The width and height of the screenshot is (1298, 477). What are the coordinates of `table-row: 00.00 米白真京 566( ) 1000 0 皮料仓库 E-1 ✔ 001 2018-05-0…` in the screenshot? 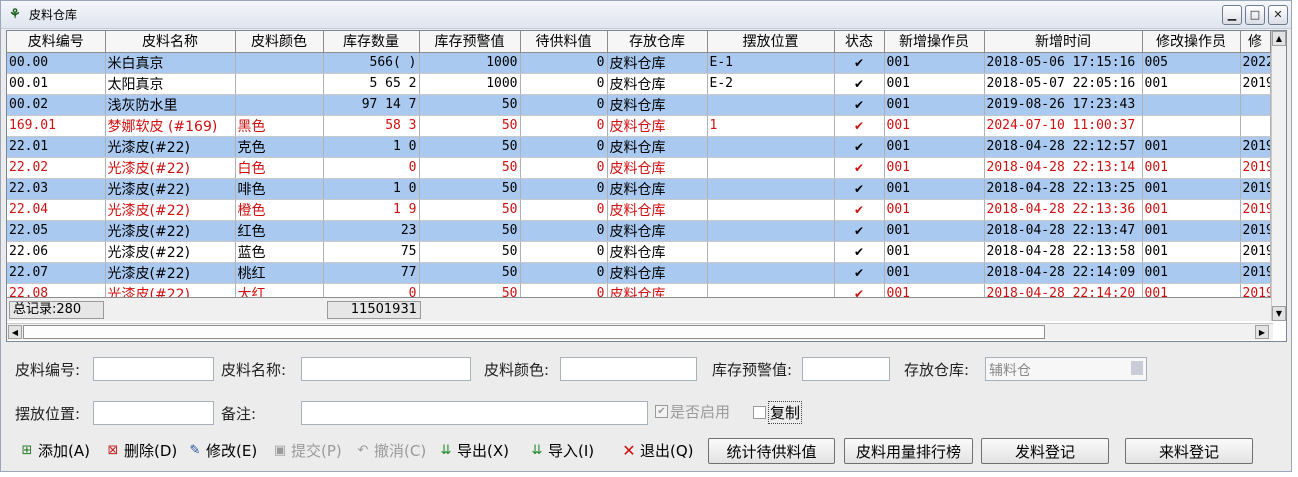 It's located at (639, 63).